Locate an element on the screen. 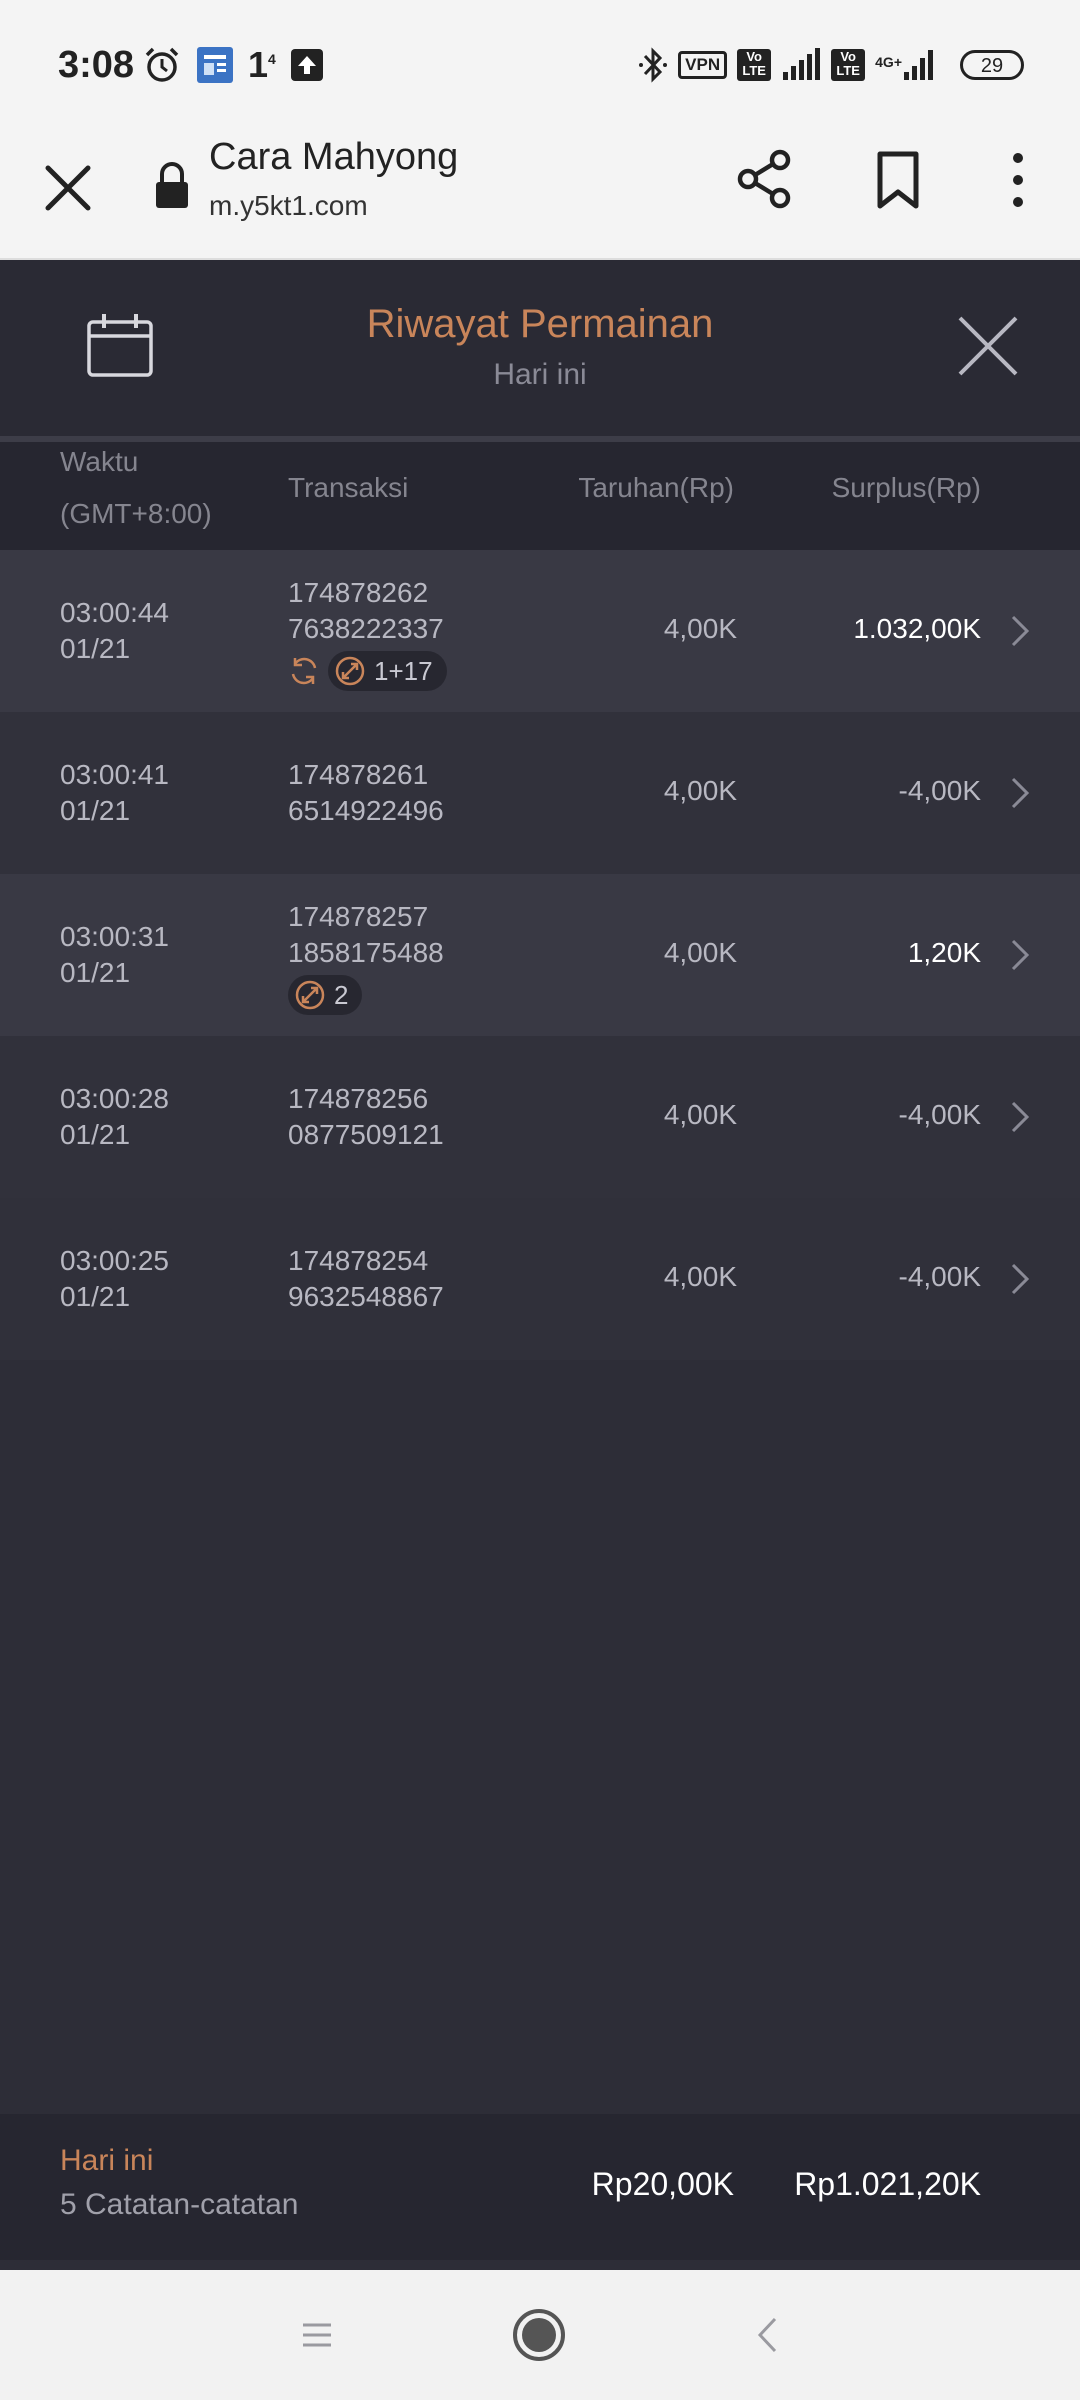 Image resolution: width=1080 pixels, height=2400 pixels. free-spin-badge: 2 is located at coordinates (325, 995).